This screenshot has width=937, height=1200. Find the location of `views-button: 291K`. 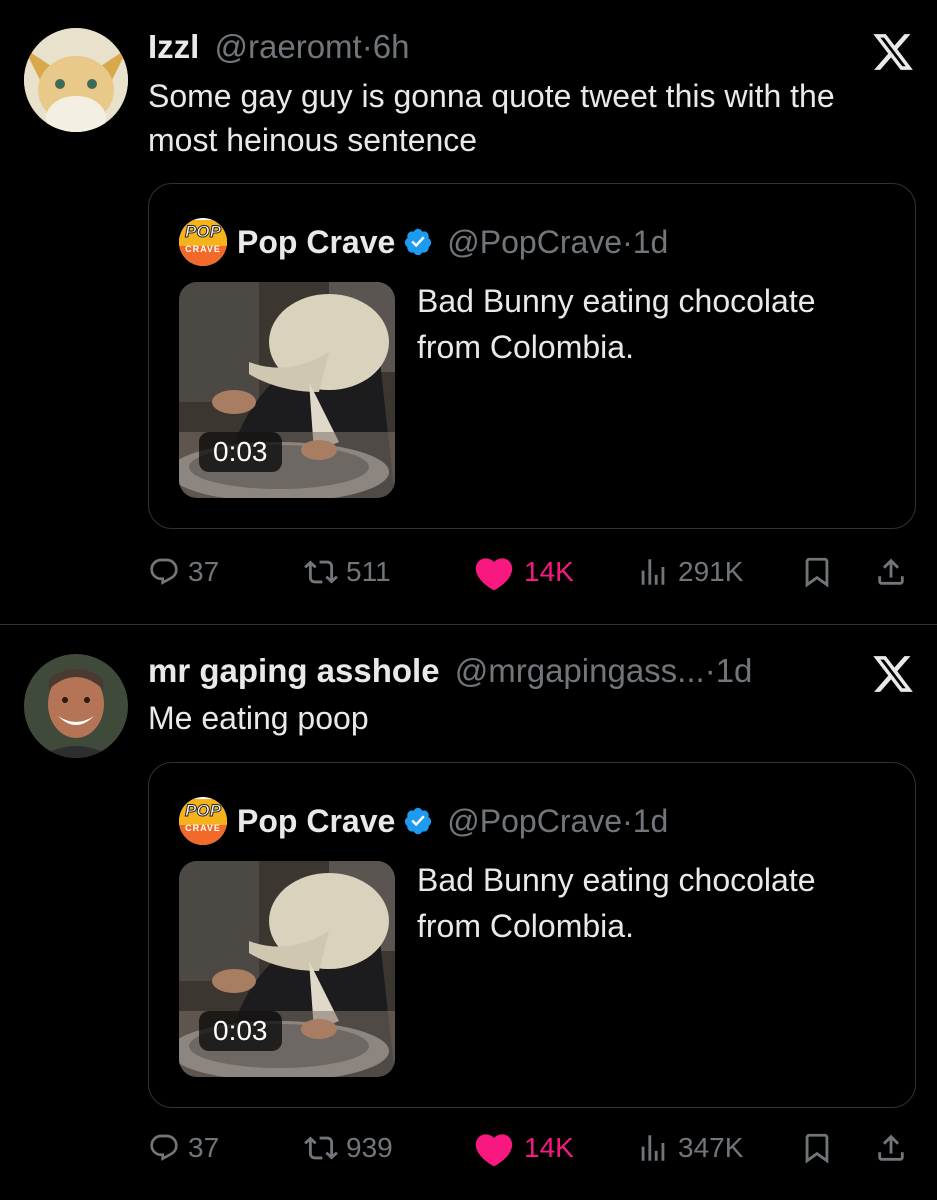

views-button: 291K is located at coordinates (689, 572).